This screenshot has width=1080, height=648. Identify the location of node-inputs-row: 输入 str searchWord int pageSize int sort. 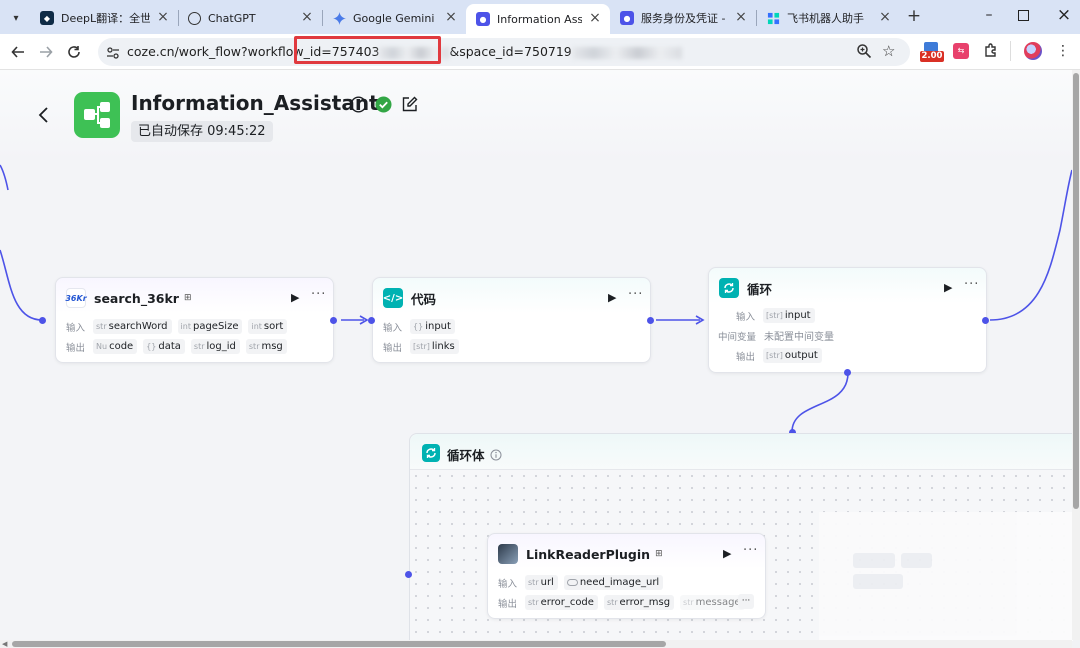
(179, 326).